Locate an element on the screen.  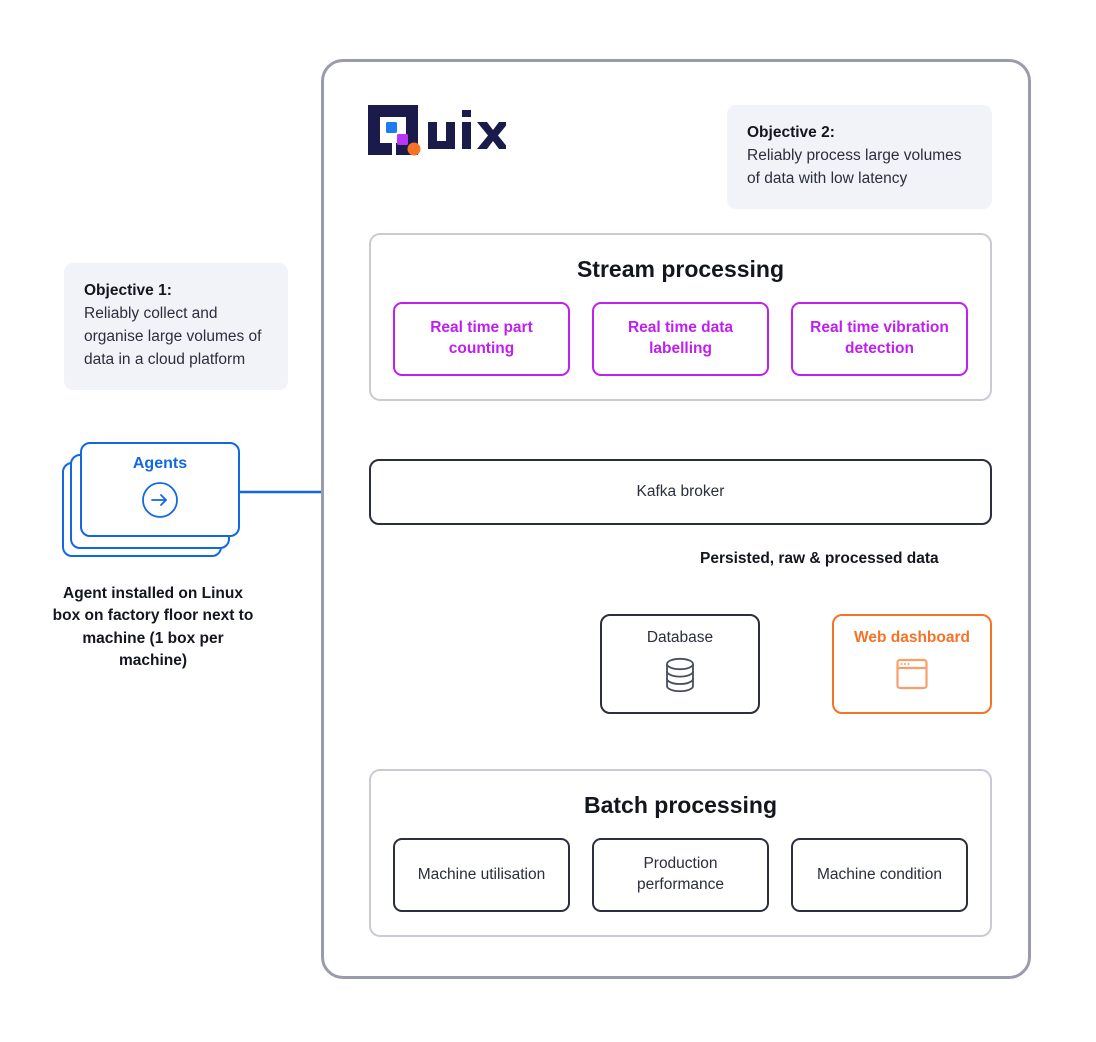
circle-arrow-right-icon is located at coordinates (160, 500).